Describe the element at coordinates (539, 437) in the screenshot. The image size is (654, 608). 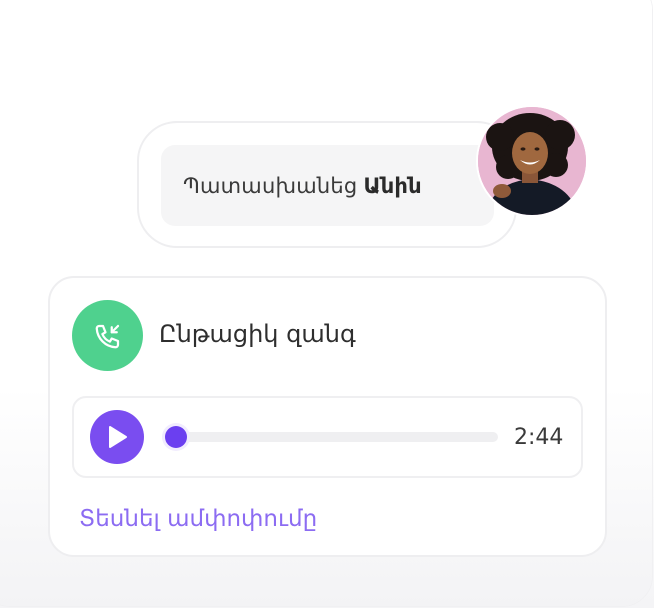
I see `audio-duration: 2:44` at that location.